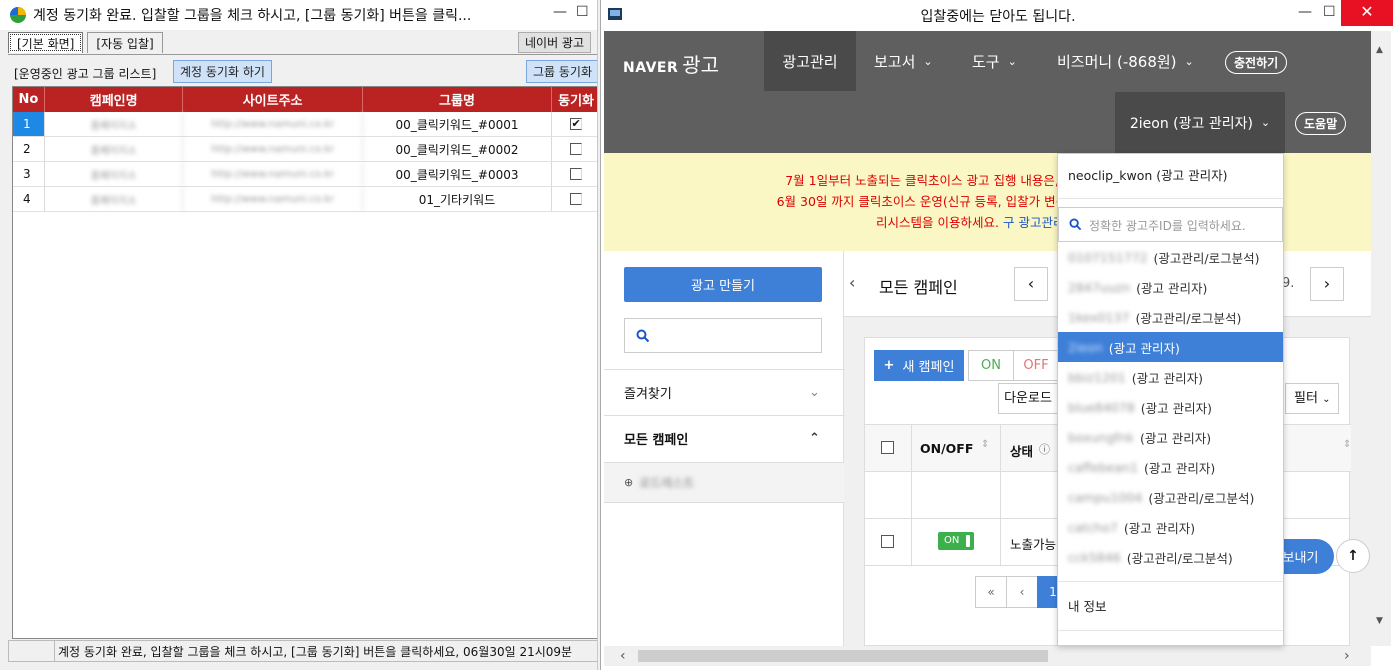 Image resolution: width=1394 pixels, height=670 pixels. Describe the element at coordinates (561, 71) in the screenshot. I see `group-sync-button: 그룹 동기화` at that location.